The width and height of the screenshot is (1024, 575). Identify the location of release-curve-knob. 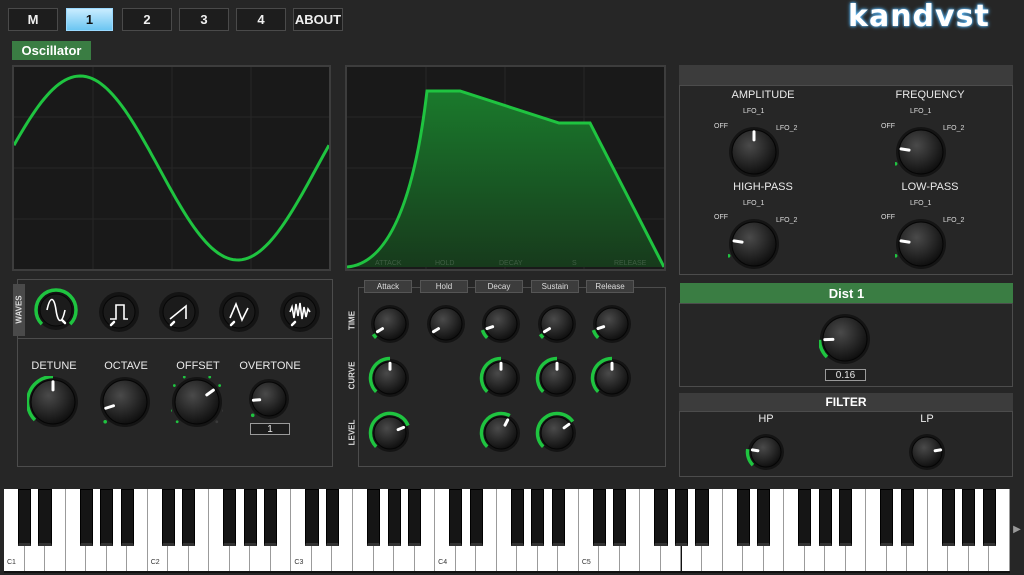
(612, 378).